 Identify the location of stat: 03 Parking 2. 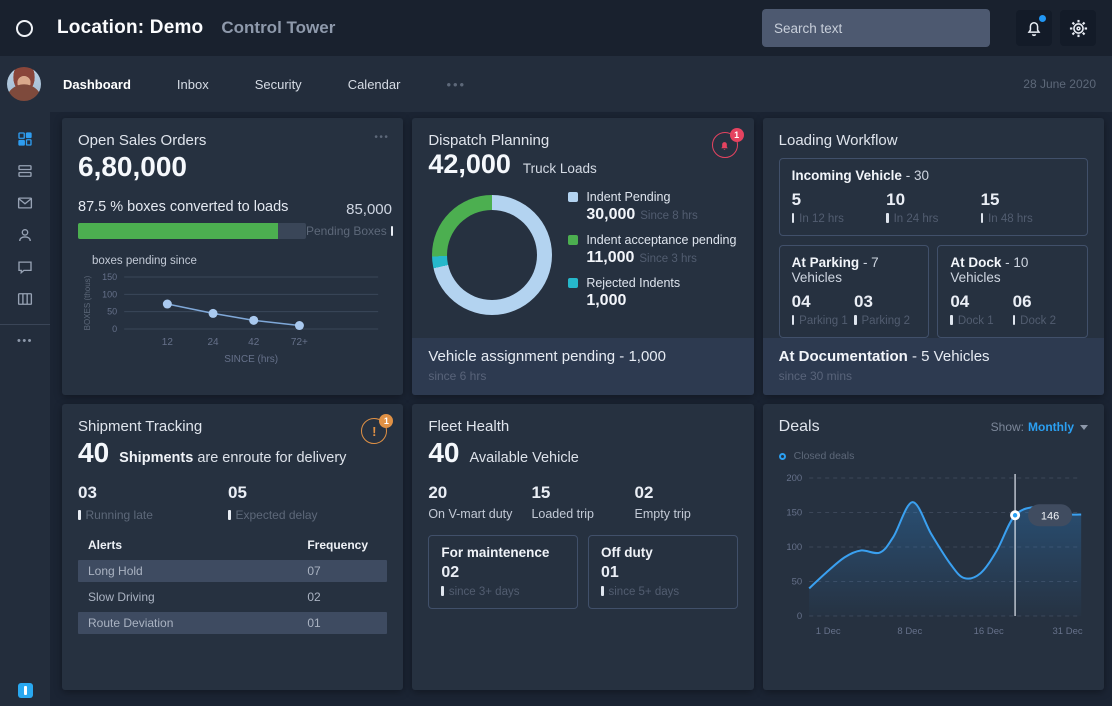
(882, 309).